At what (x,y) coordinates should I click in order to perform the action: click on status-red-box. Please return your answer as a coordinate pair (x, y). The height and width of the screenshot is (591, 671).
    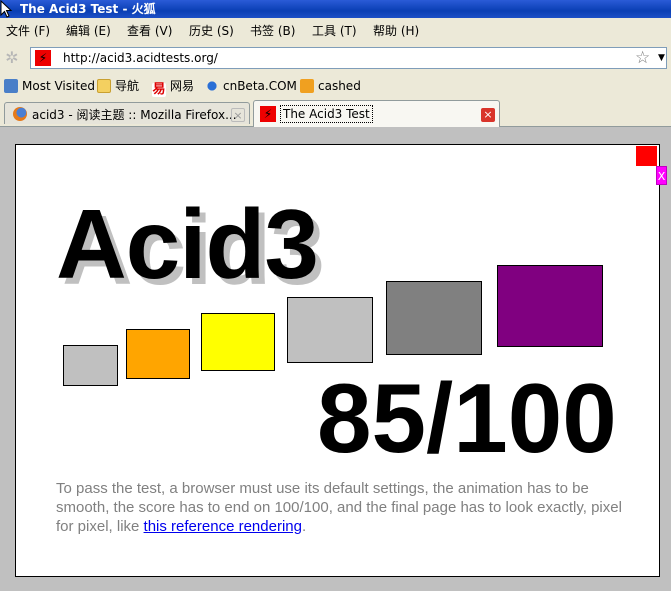
    Looking at the image, I should click on (646, 156).